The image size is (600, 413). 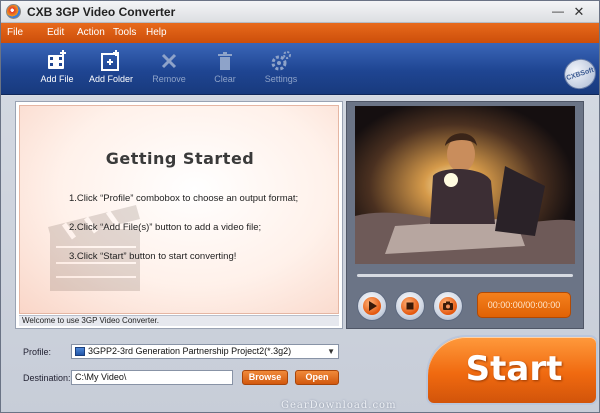 What do you see at coordinates (281, 61) in the screenshot?
I see `gear-icon` at bounding box center [281, 61].